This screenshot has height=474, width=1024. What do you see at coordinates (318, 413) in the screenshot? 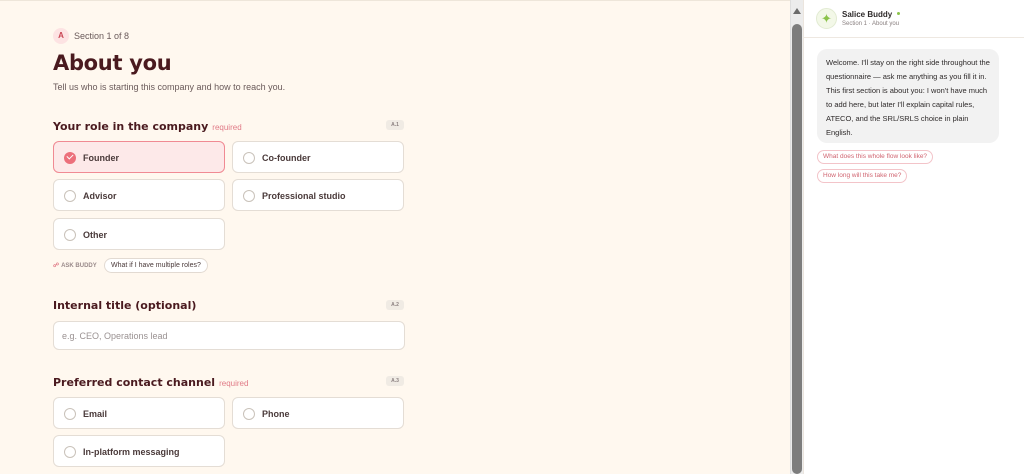
I see `contact-option-phone: Phone` at bounding box center [318, 413].